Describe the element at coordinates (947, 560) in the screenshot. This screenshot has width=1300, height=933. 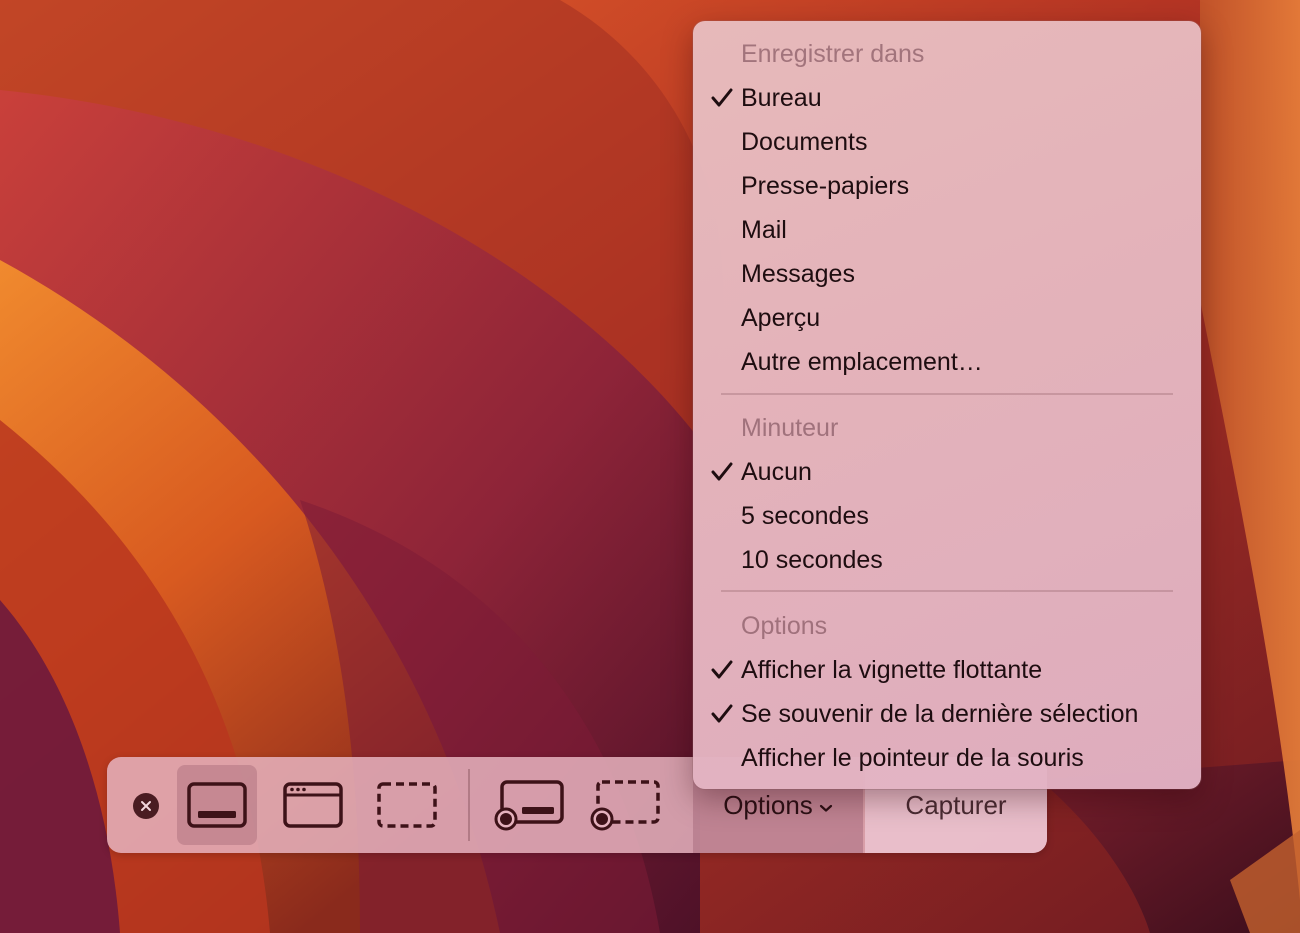
I see `menu-item-timer-10s: 10 secondes` at that location.